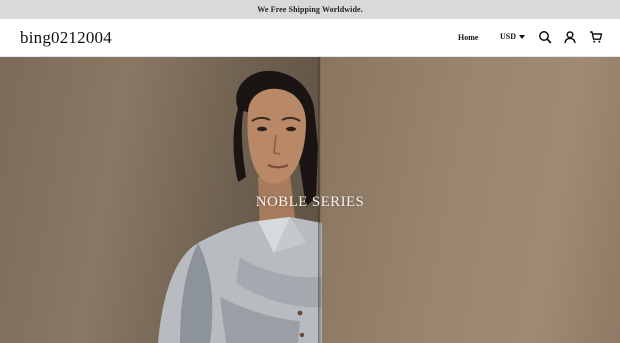 Image resolution: width=620 pixels, height=343 pixels. I want to click on hero-title: NOBLE SERIES, so click(310, 202).